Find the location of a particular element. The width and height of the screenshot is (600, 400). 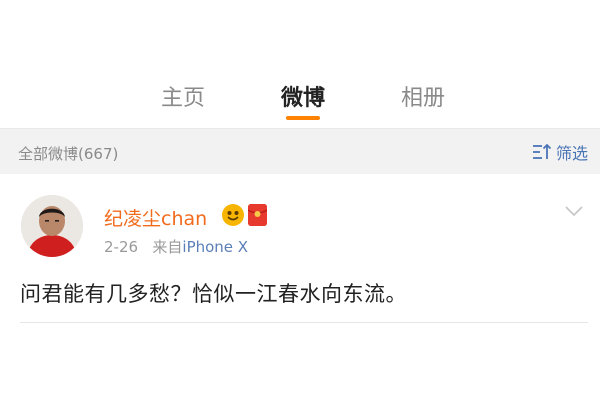

user-badges is located at coordinates (245, 215).